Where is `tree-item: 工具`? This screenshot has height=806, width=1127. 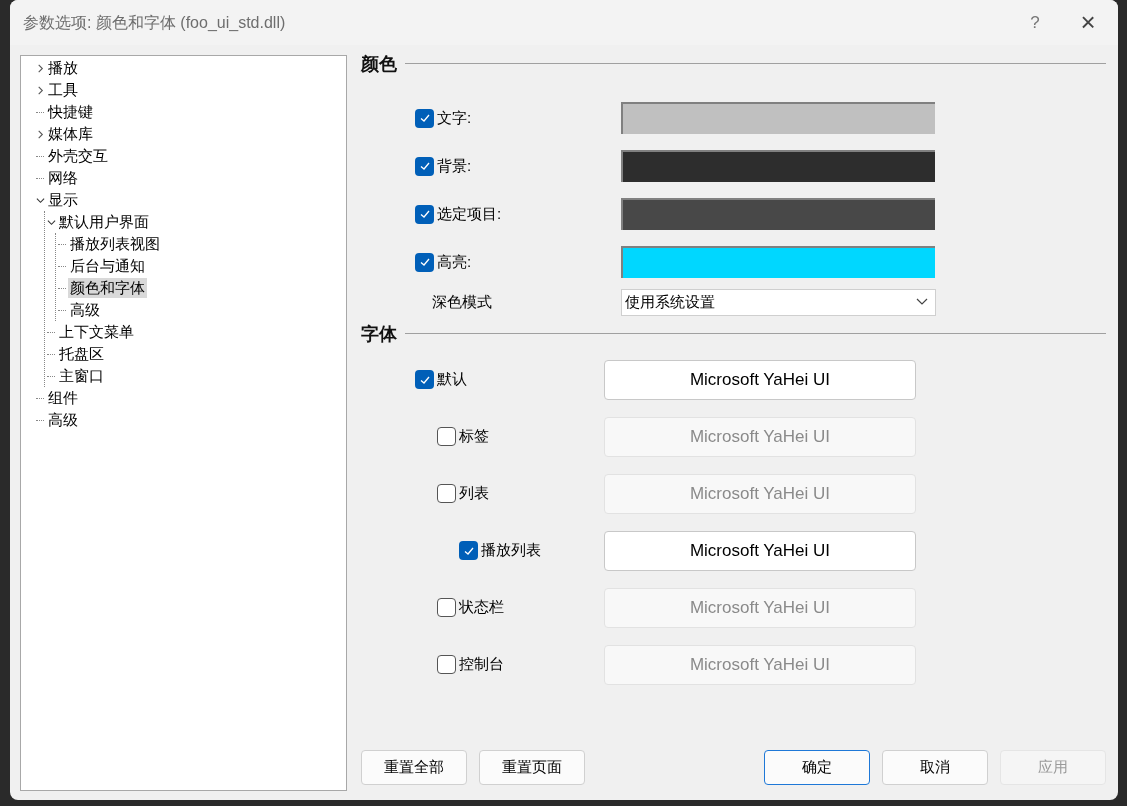 tree-item: 工具 is located at coordinates (63, 90).